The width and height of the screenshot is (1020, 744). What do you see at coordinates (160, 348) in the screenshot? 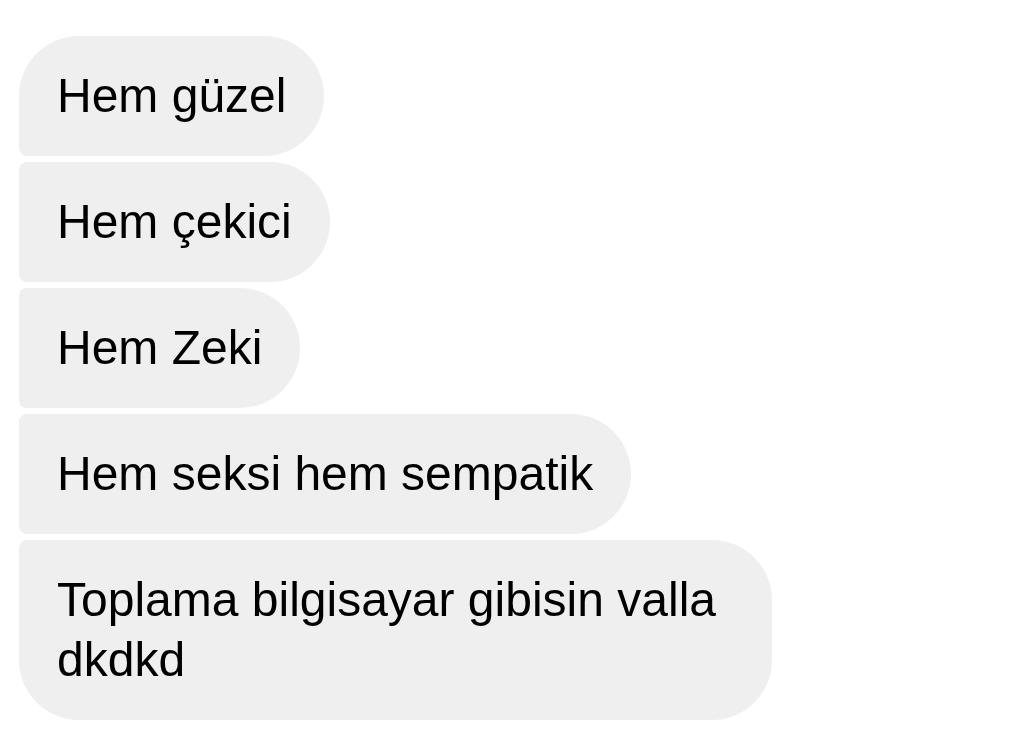
I see `chat-message: Hem Zeki` at bounding box center [160, 348].